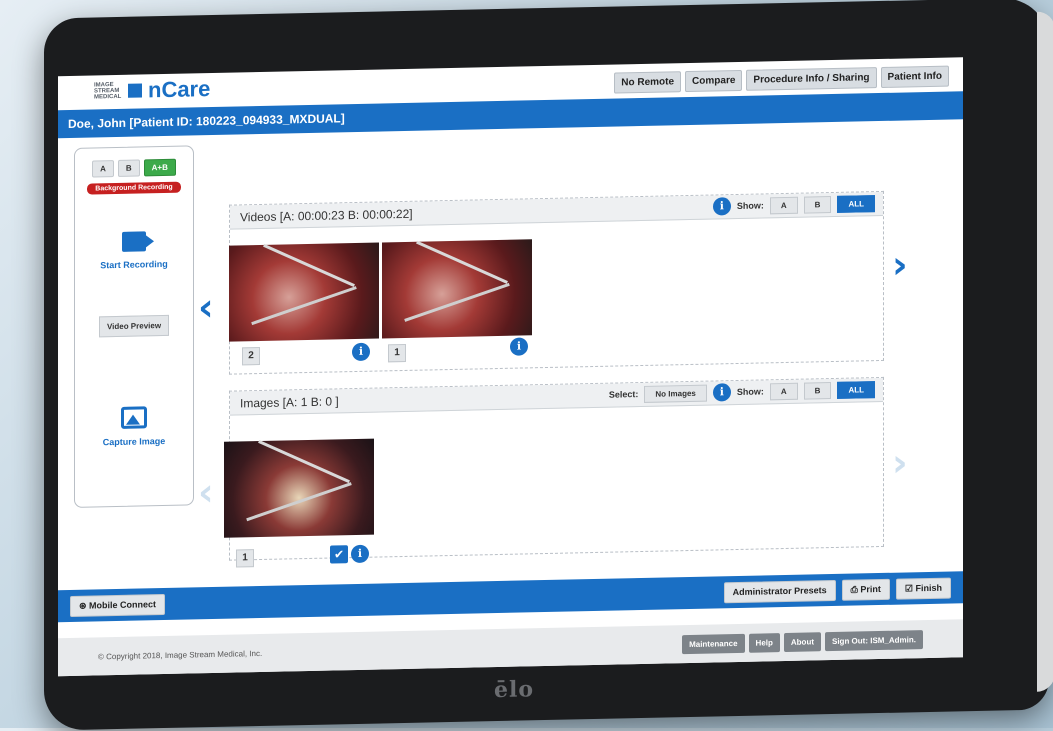 The width and height of the screenshot is (1053, 731). I want to click on finish-button: ☑ Finish, so click(923, 588).